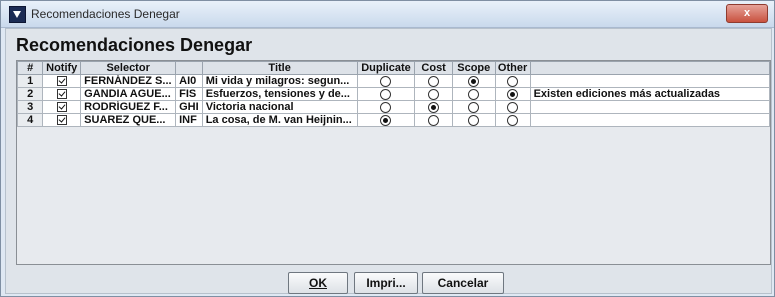 Image resolution: width=775 pixels, height=297 pixels. I want to click on ok-button: OK, so click(318, 283).